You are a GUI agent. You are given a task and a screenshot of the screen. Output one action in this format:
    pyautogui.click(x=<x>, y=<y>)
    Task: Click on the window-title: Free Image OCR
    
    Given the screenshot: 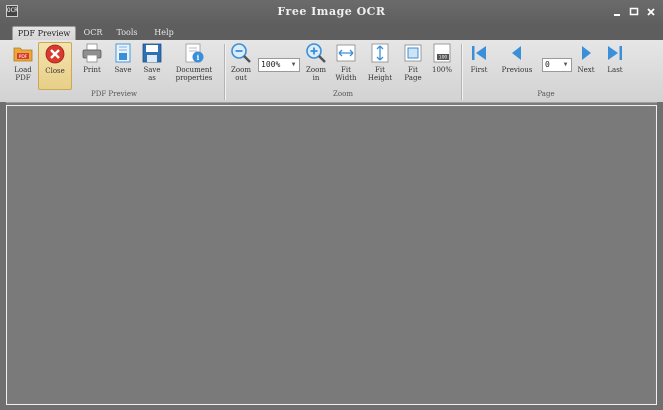 What is the action you would take?
    pyautogui.click(x=331, y=11)
    